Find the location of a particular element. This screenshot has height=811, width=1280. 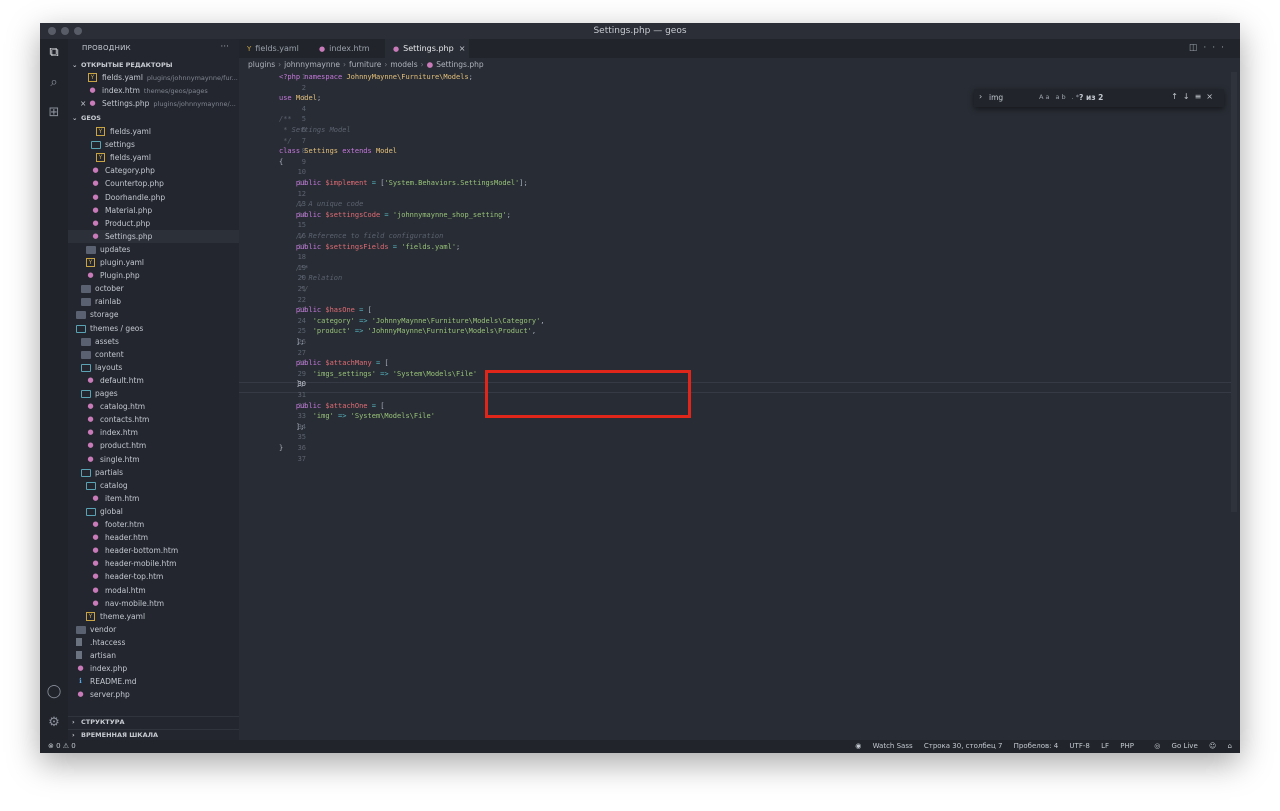

close-tab-icon: × is located at coordinates (462, 48).